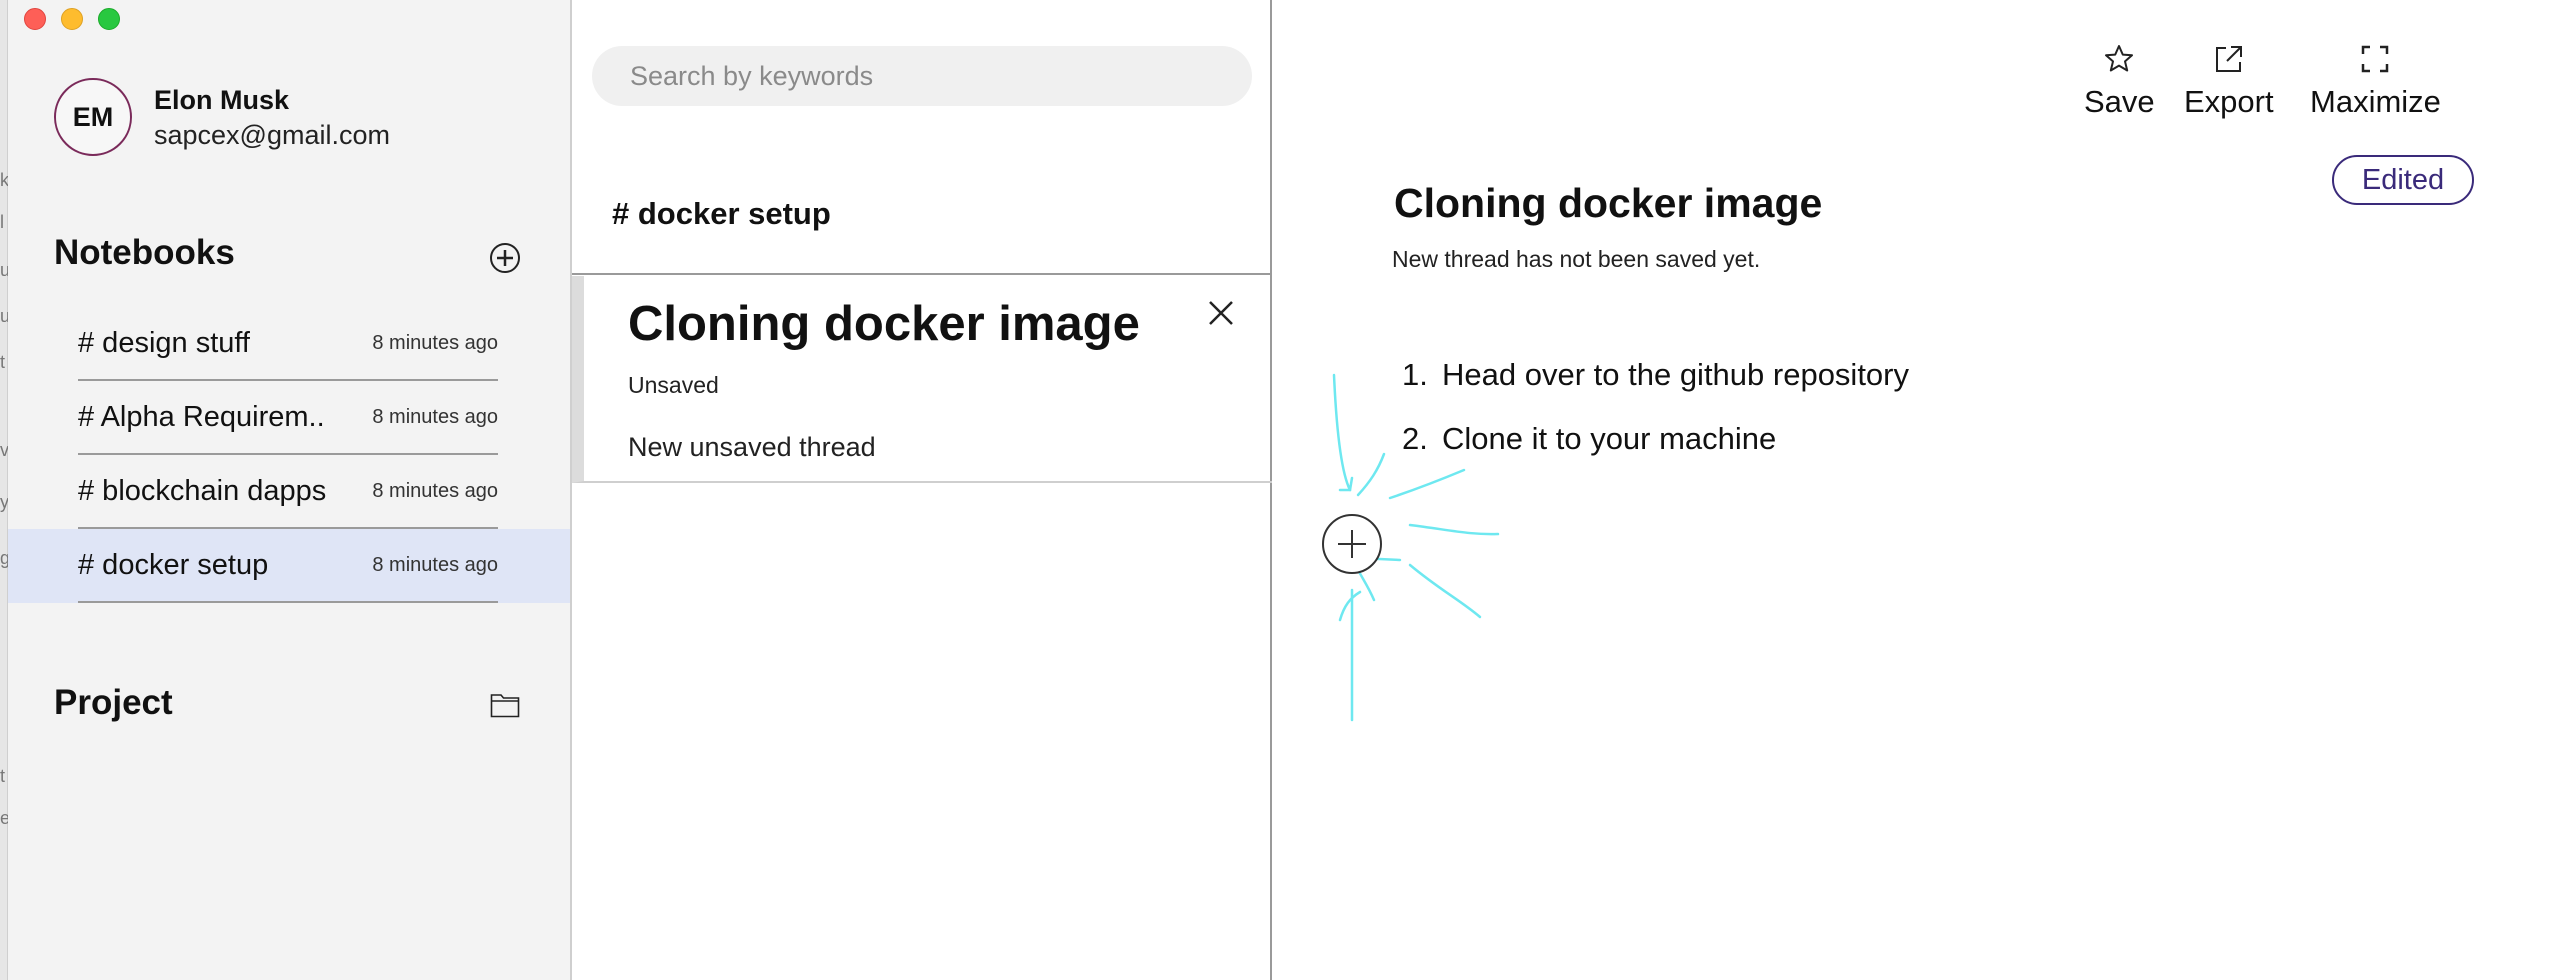 The height and width of the screenshot is (980, 2568). What do you see at coordinates (2119, 101) in the screenshot?
I see `save-label: Save` at bounding box center [2119, 101].